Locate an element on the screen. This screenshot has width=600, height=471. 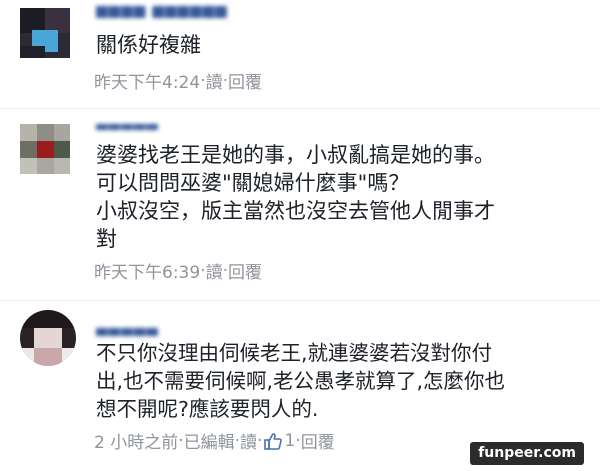
comment-meta: 昨天下午4:24 · 讀 · 回覆 is located at coordinates (178, 81).